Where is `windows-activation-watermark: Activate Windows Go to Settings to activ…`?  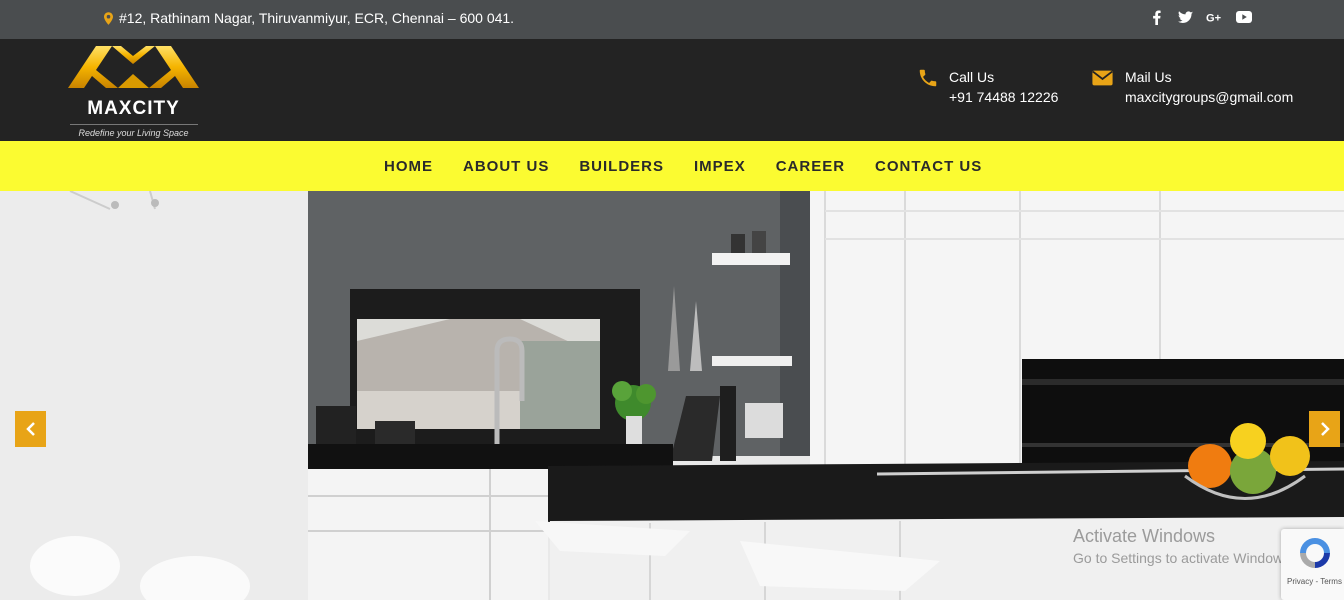
windows-activation-watermark: Activate Windows Go to Settings to activ… is located at coordinates (1183, 546).